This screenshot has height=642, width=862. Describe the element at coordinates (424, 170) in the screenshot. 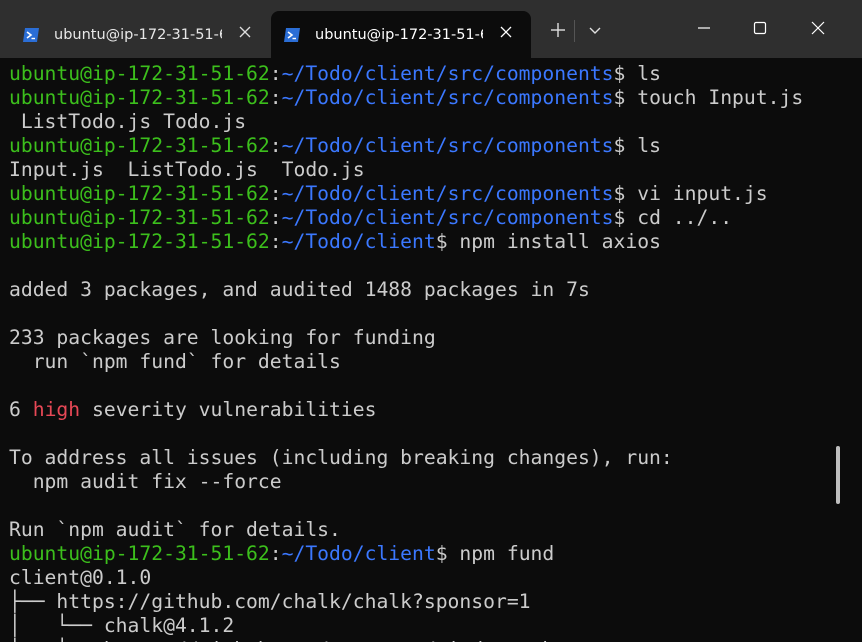

I see `output-line: Input.js ListTodo.js Todo.js` at that location.